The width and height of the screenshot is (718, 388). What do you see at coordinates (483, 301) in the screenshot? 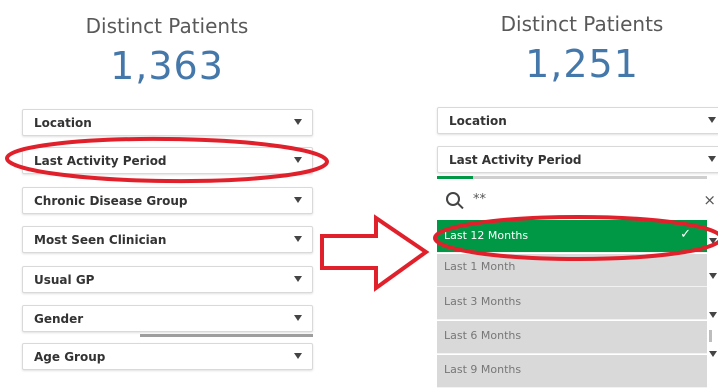
I see `list-item-label: Last 3 Months` at bounding box center [483, 301].